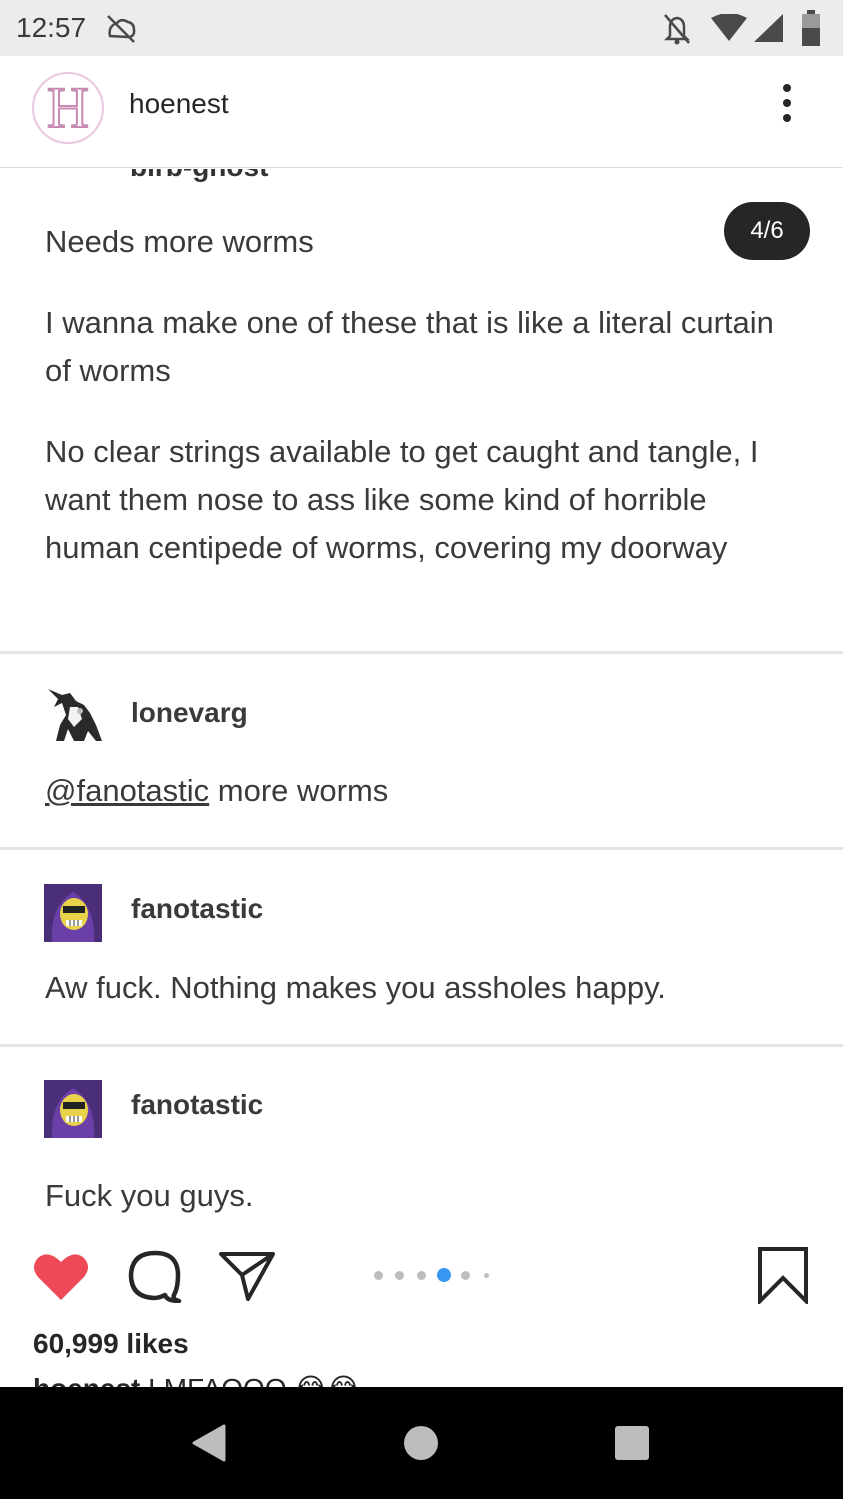 The height and width of the screenshot is (1499, 843). Describe the element at coordinates (421, 112) in the screenshot. I see `post-header: H hoenest` at that location.